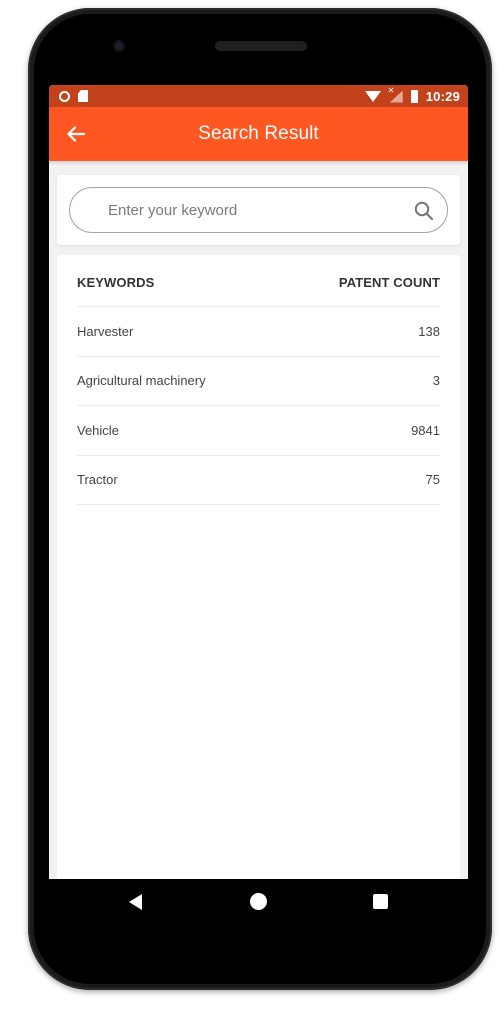  I want to click on row-count: 9841, so click(425, 430).